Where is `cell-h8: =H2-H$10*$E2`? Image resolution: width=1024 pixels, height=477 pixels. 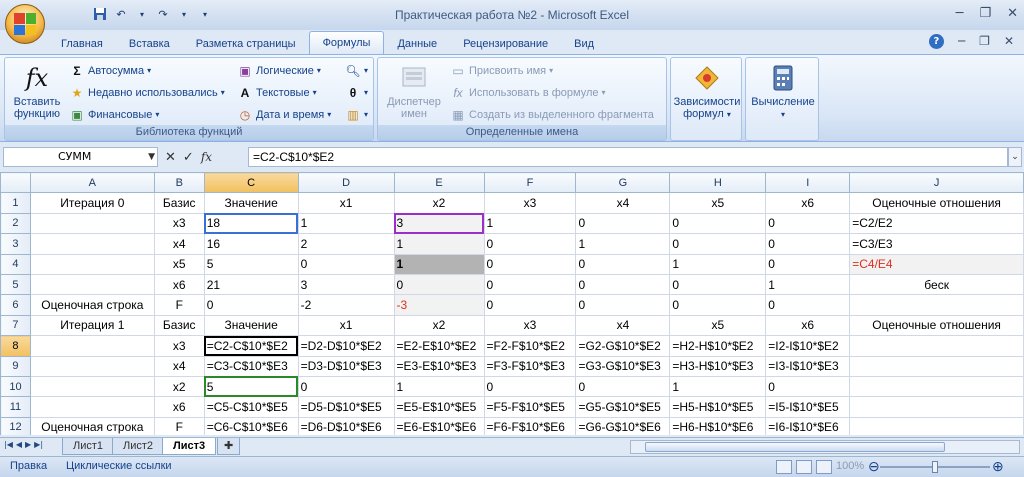
cell-h8: =H2-H$10*$E2 is located at coordinates (718, 346).